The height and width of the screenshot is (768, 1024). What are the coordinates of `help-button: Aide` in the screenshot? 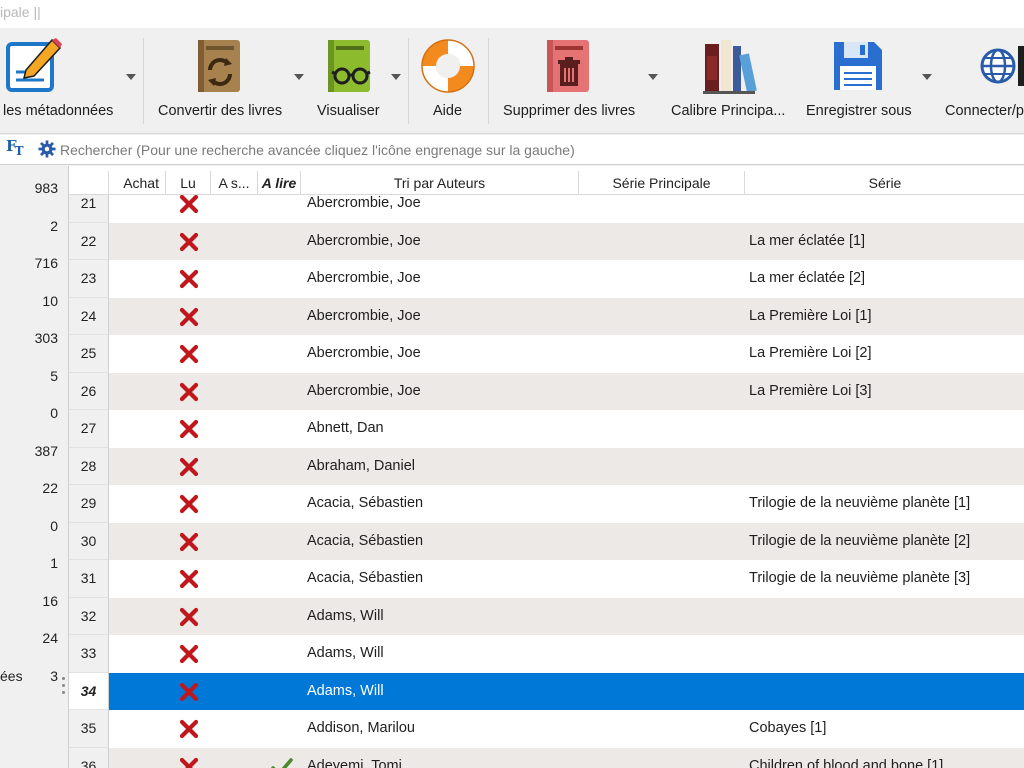 It's located at (449, 80).